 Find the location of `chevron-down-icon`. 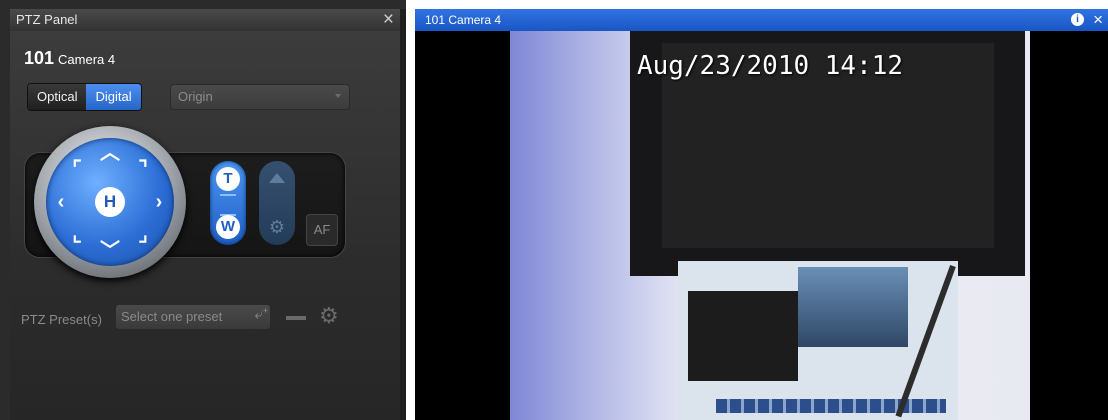

chevron-down-icon is located at coordinates (338, 96).